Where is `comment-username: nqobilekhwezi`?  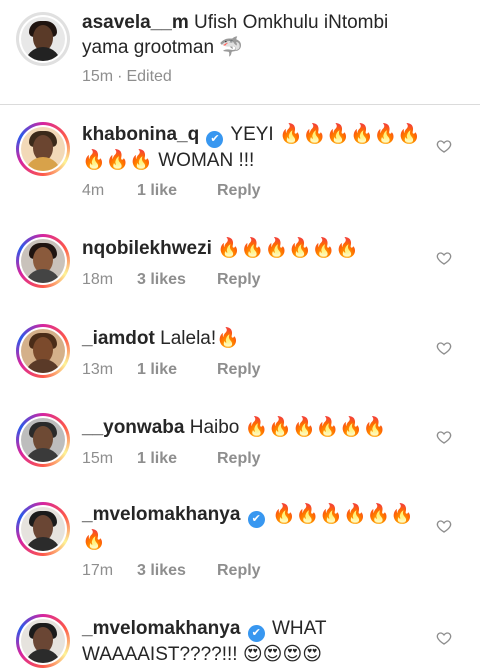
comment-username: nqobilekhwezi is located at coordinates (147, 248).